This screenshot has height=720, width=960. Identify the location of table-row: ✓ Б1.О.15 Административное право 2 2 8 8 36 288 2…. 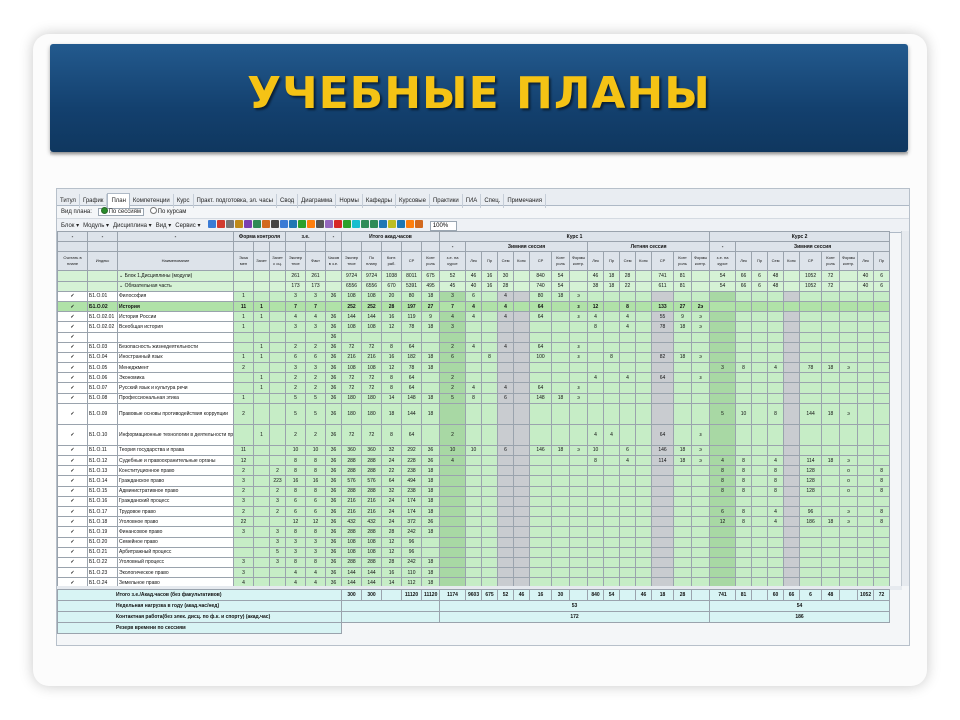
(474, 491).